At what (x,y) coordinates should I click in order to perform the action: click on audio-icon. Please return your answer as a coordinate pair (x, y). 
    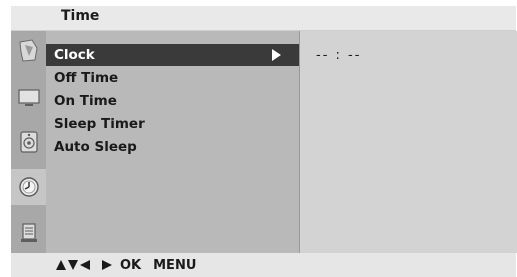
    Looking at the image, I should click on (28, 142).